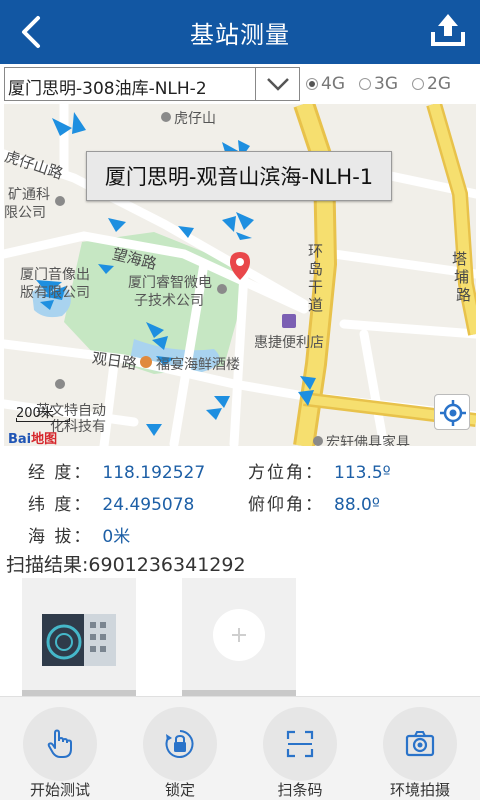 The height and width of the screenshot is (800, 480). Describe the element at coordinates (333, 84) in the screenshot. I see `radio-label: 4G` at that location.